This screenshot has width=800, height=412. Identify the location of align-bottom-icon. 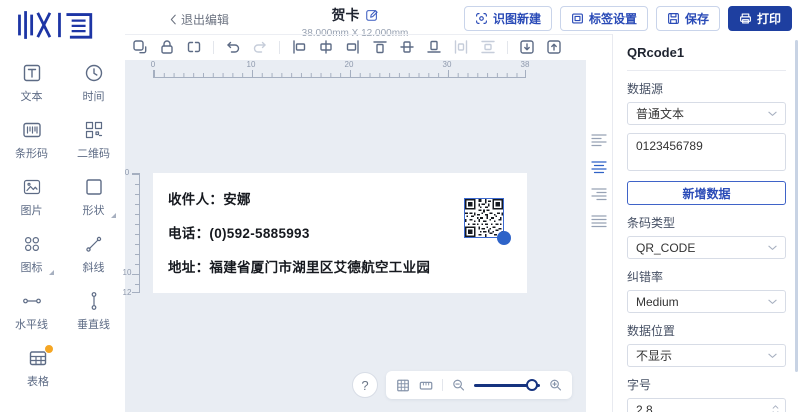
(434, 47).